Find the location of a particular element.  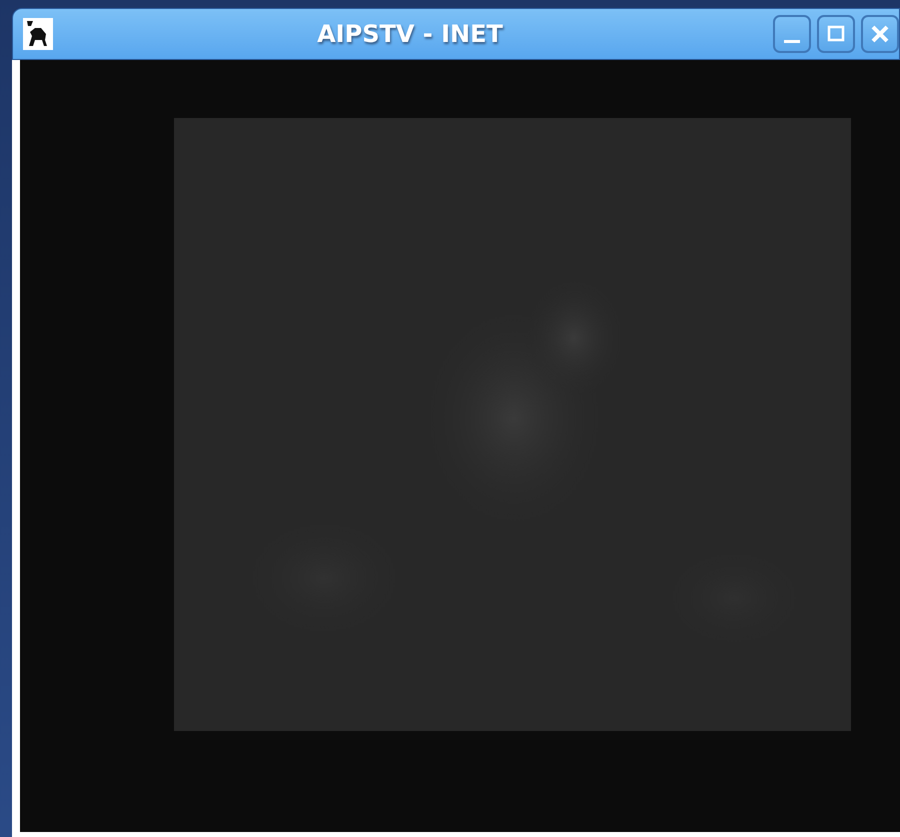

maximize-icon is located at coordinates (836, 34).